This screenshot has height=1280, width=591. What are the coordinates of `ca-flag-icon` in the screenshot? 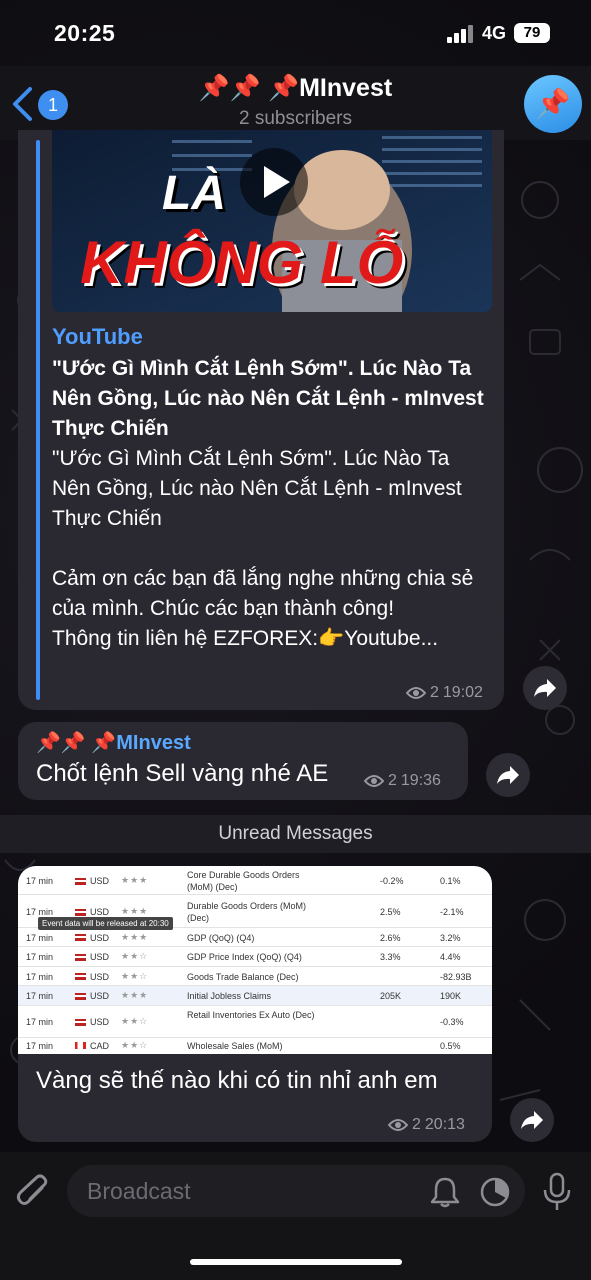 It's located at (80, 1045).